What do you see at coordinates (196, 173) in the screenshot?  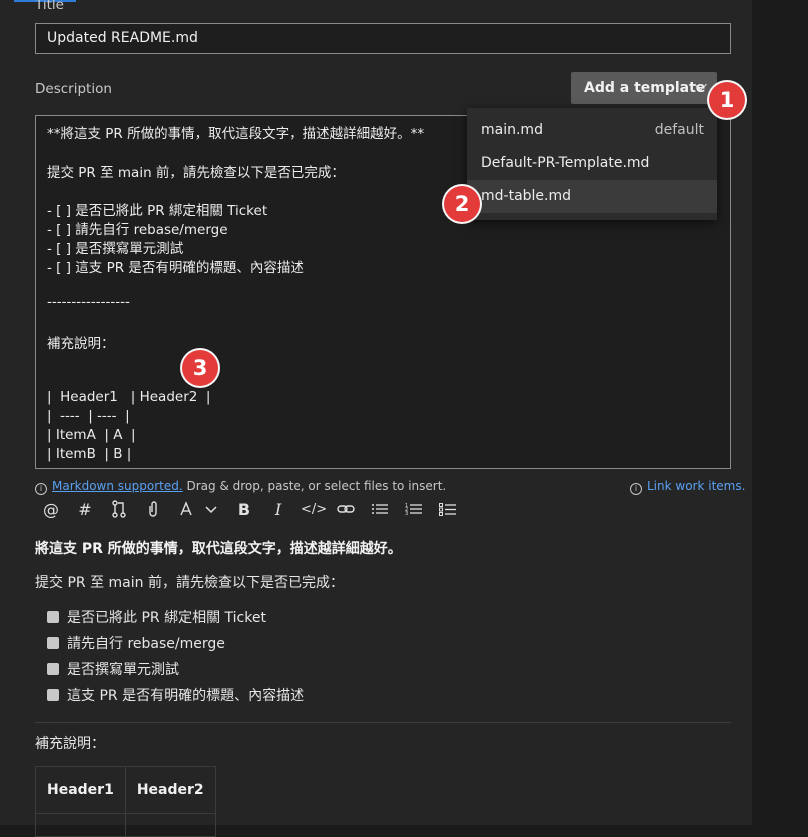 I see `description-line: 提交 PR 至 main 前，請先檢查以下是否已完成：` at bounding box center [196, 173].